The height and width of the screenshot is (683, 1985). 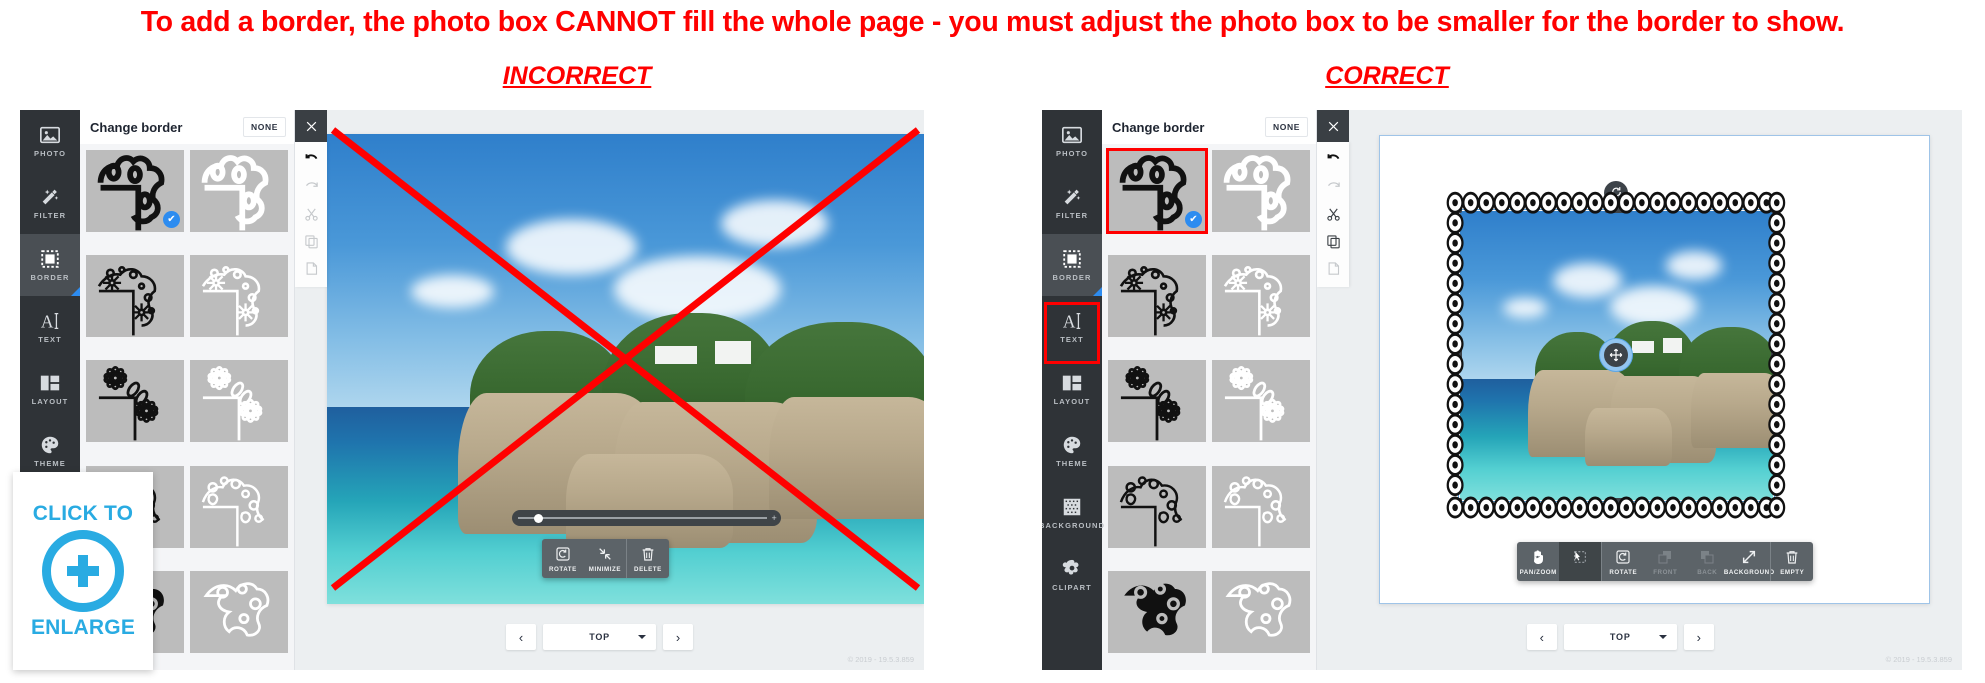 I want to click on select-tool-button, so click(x=1580, y=561).